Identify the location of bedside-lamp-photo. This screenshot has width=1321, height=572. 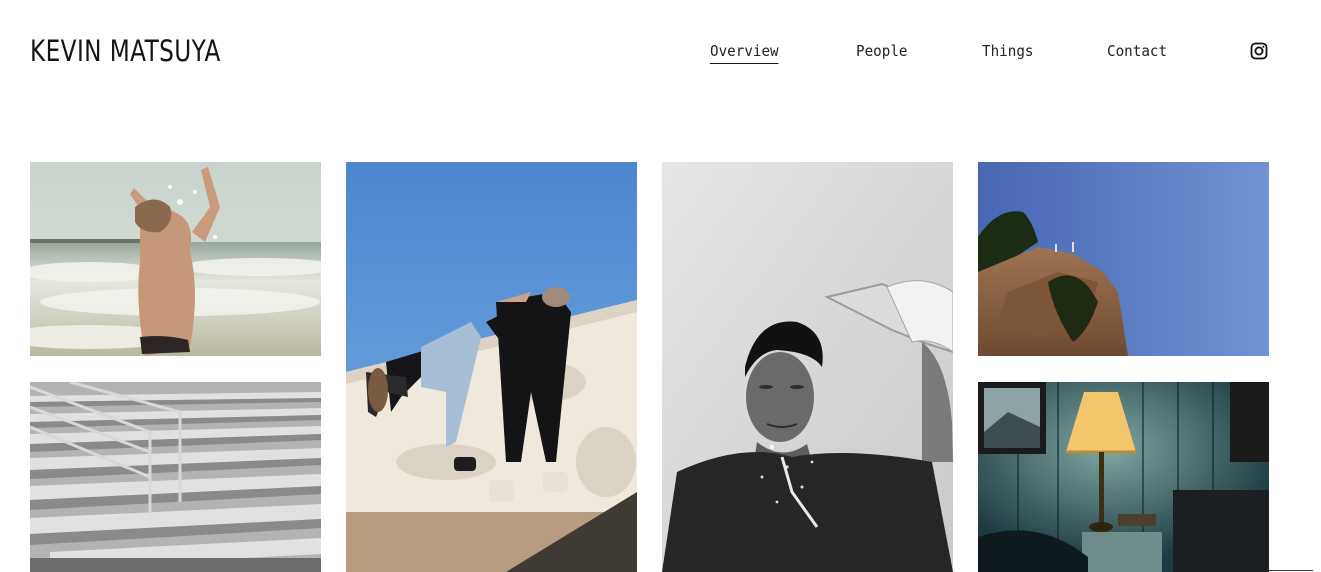
(1123, 477).